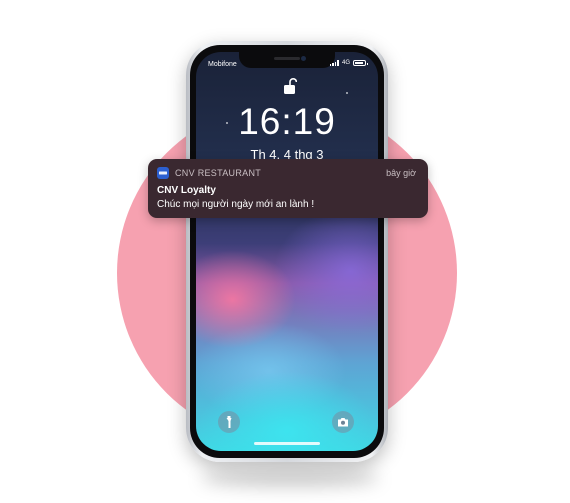 This screenshot has height=503, width=570. What do you see at coordinates (287, 121) in the screenshot?
I see `clock-time: 16:19` at bounding box center [287, 121].